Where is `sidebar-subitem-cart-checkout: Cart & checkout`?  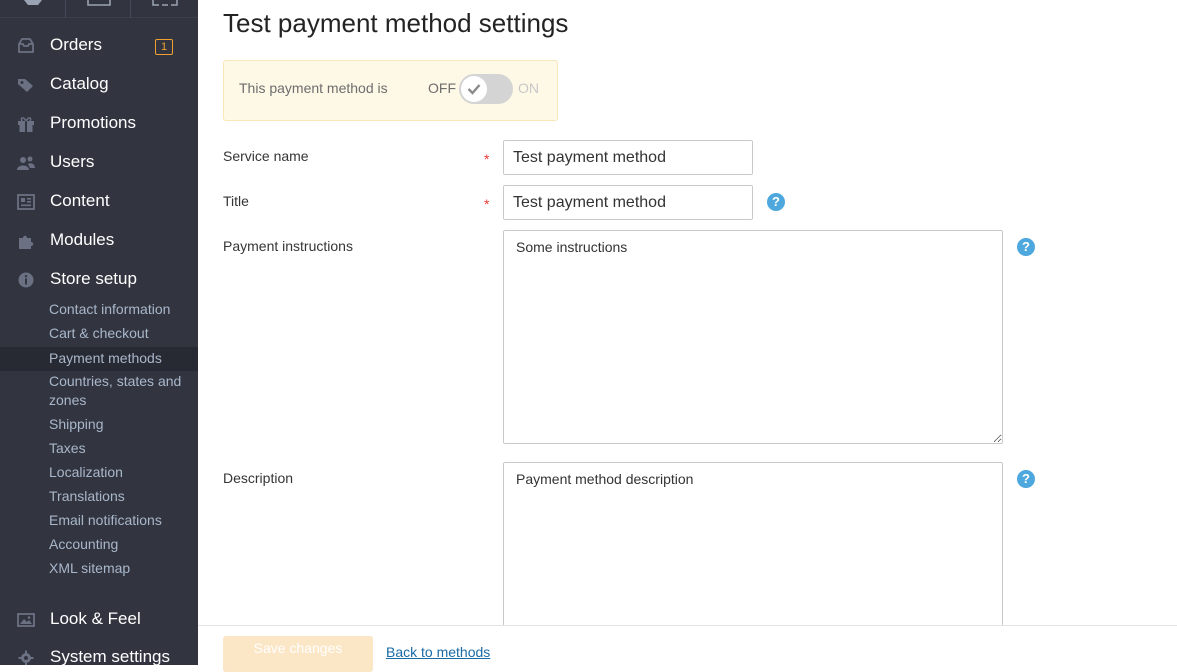 sidebar-subitem-cart-checkout: Cart & checkout is located at coordinates (99, 333).